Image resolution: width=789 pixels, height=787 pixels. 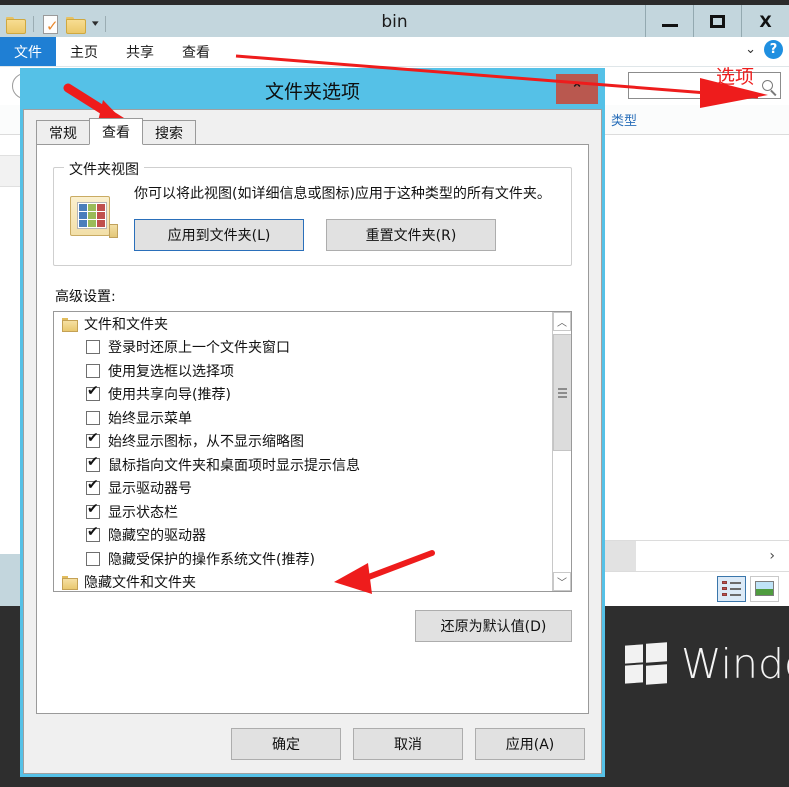 I want to click on advanced-settings-label: 高级设置:, so click(x=85, y=297).